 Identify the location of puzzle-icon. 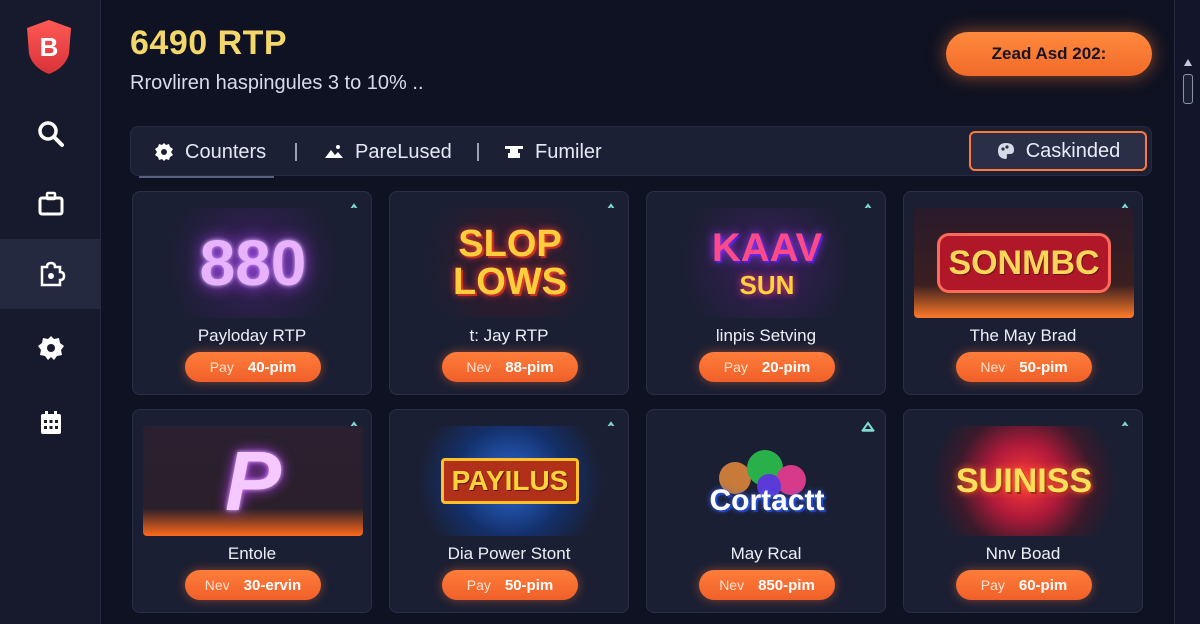
(52, 274).